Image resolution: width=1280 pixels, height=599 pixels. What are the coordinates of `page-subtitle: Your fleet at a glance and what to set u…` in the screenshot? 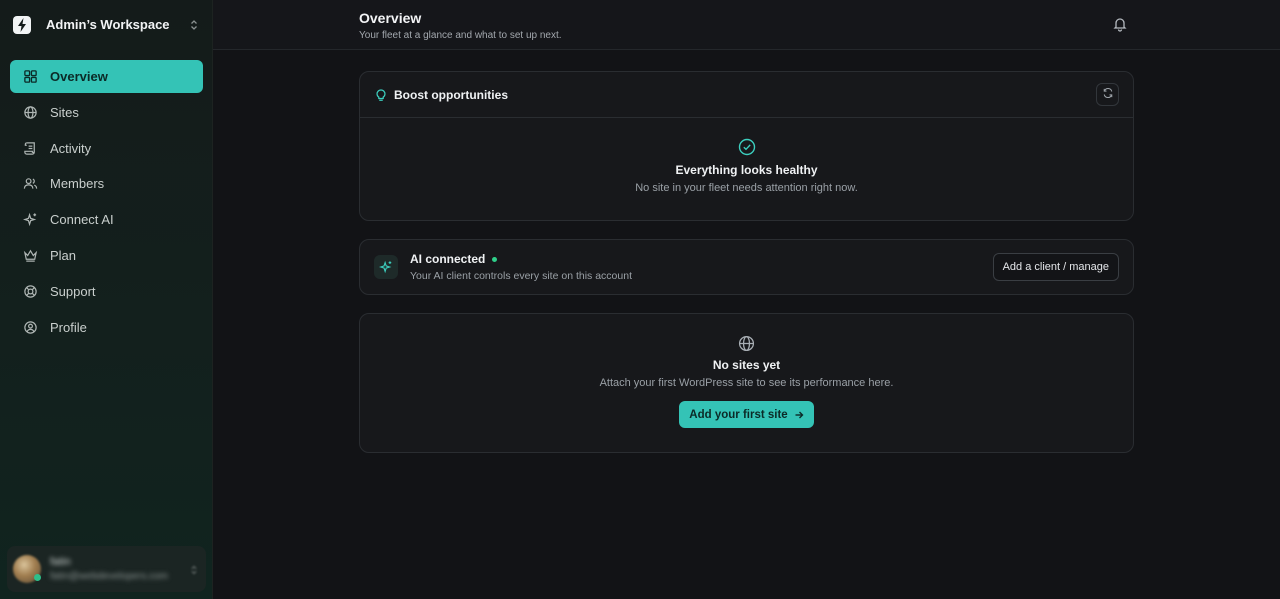 It's located at (460, 35).